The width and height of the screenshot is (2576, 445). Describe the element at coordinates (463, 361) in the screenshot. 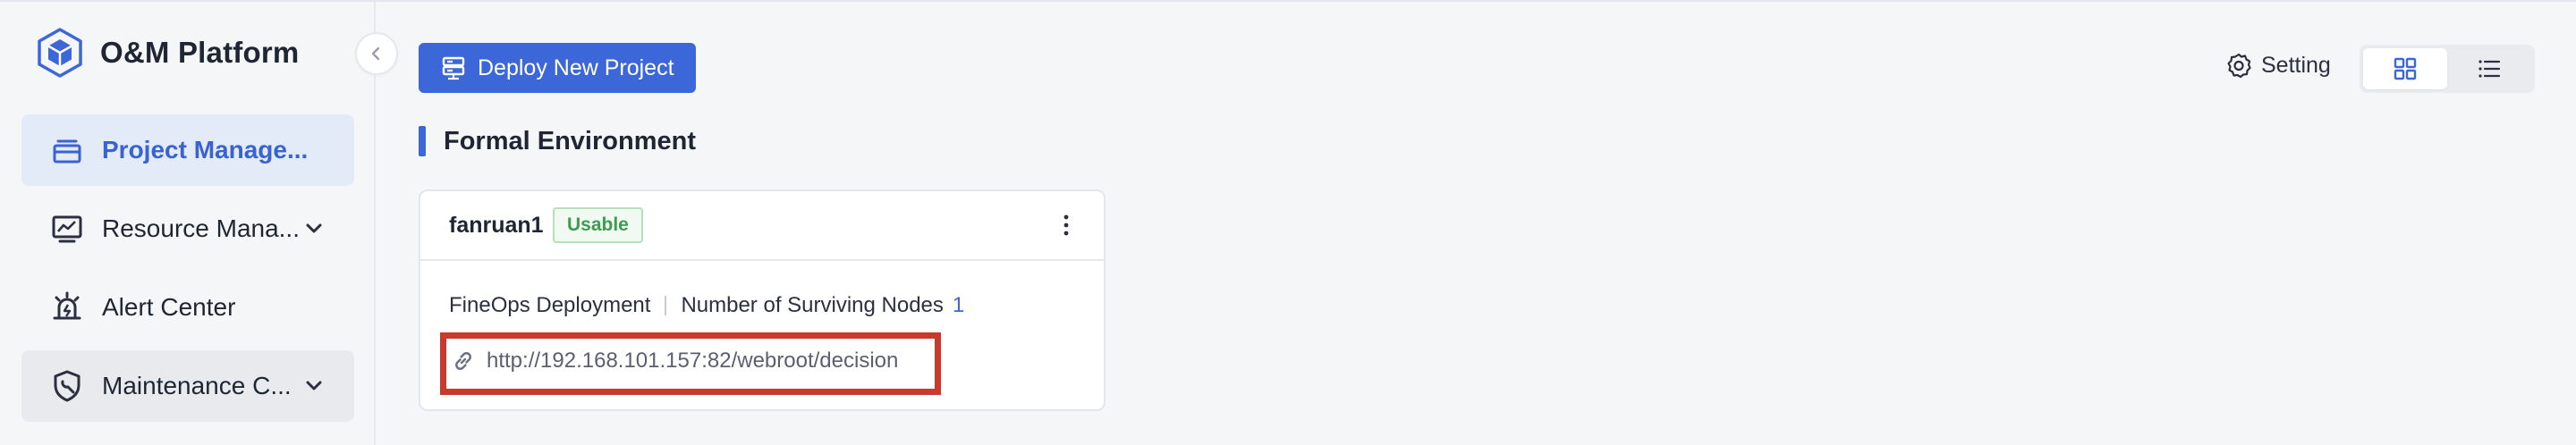

I see `link-icon` at that location.